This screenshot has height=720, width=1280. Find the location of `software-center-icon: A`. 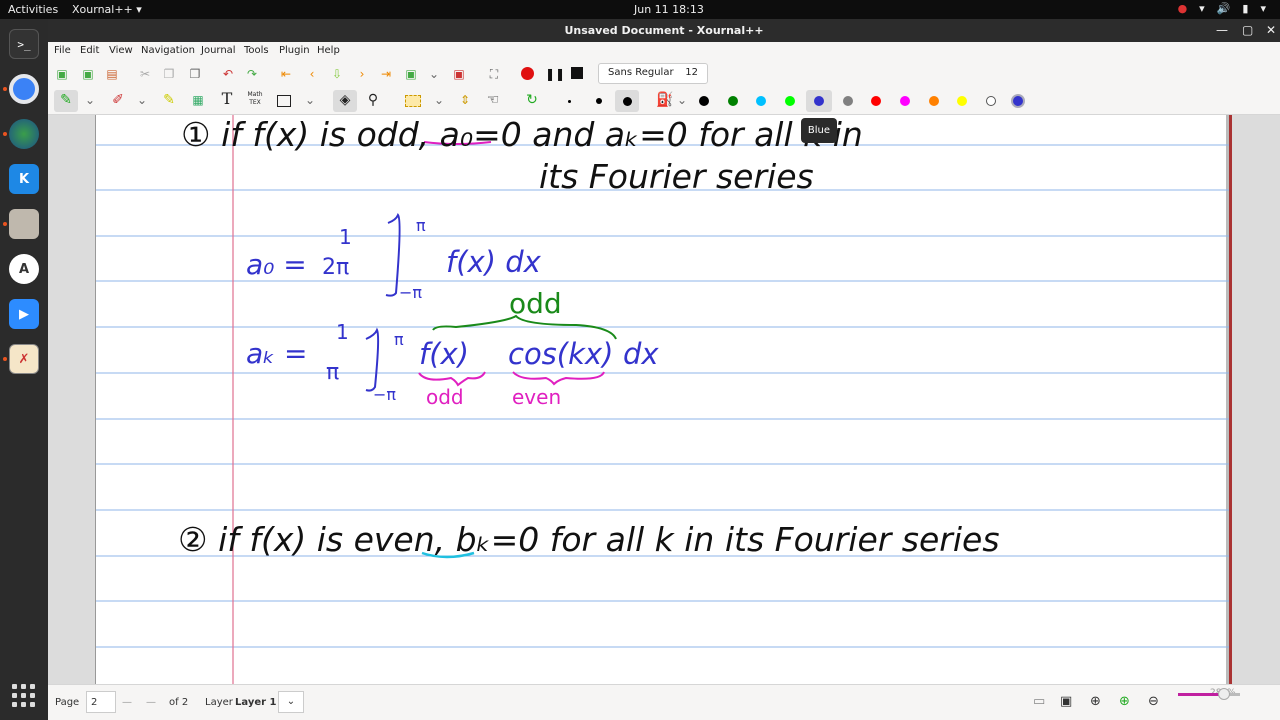

software-center-icon: A is located at coordinates (24, 269).